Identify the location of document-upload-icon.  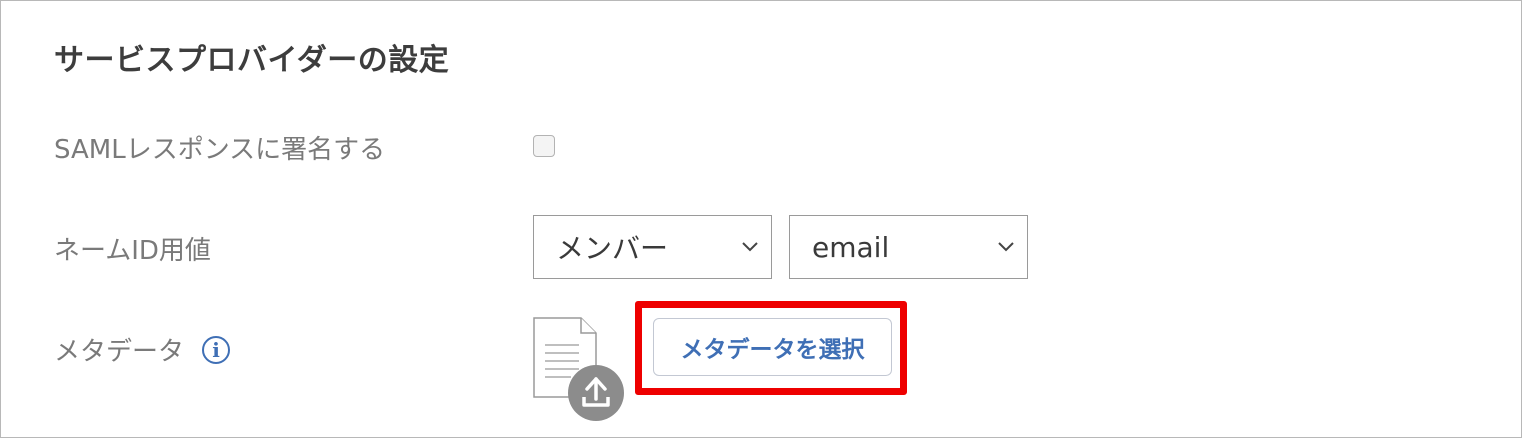
(580, 370).